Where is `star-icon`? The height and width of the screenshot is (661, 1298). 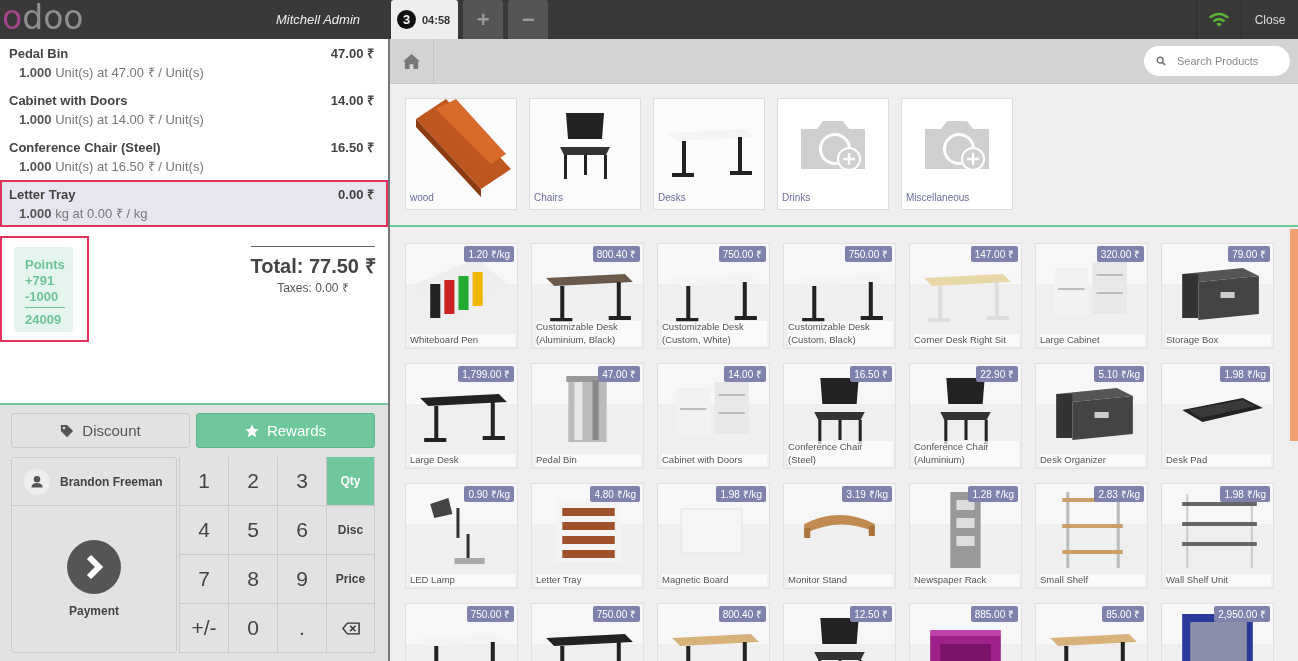 star-icon is located at coordinates (251, 430).